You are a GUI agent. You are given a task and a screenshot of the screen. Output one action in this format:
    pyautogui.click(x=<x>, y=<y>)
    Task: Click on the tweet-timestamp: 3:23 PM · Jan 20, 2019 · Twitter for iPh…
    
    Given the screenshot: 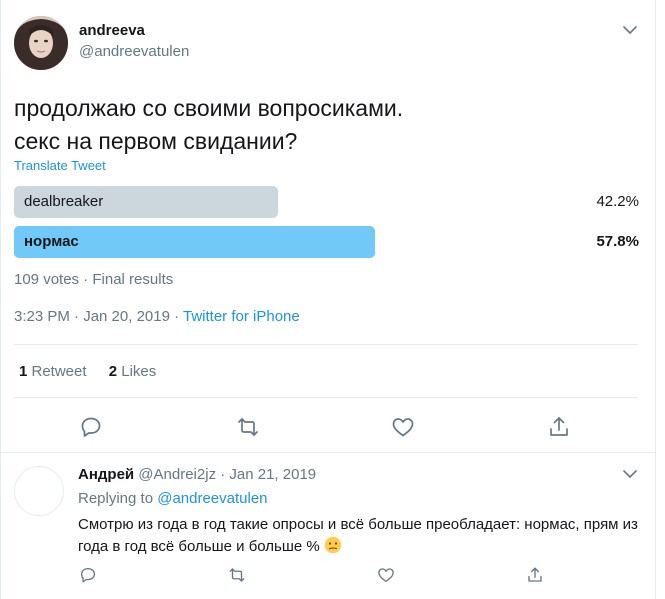 What is the action you would take?
    pyautogui.click(x=157, y=316)
    